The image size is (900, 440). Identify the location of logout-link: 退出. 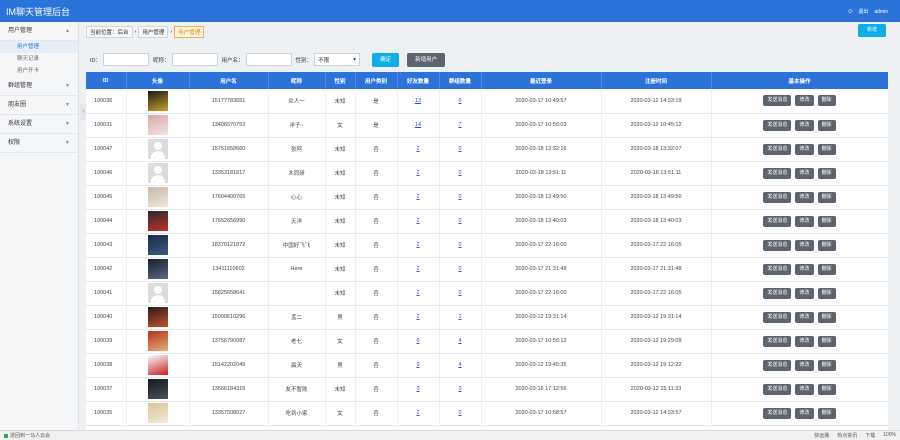
(863, 11).